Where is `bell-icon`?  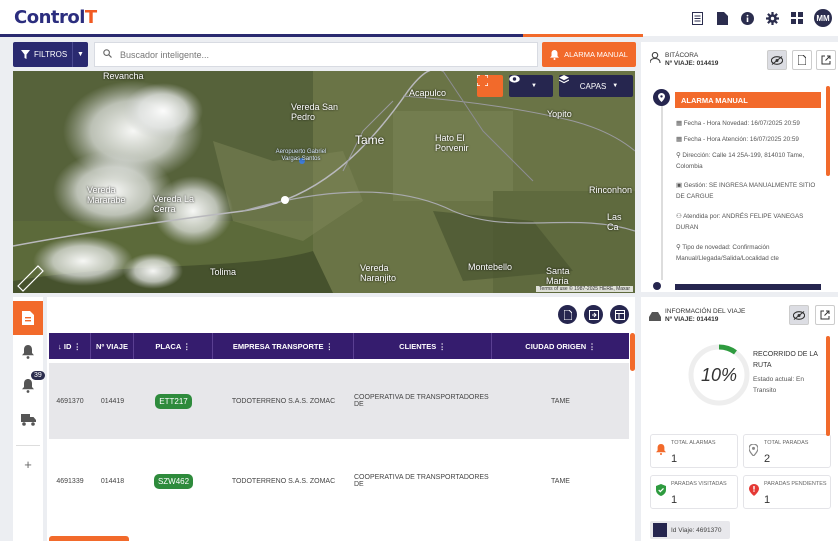
bell-icon is located at coordinates (28, 352).